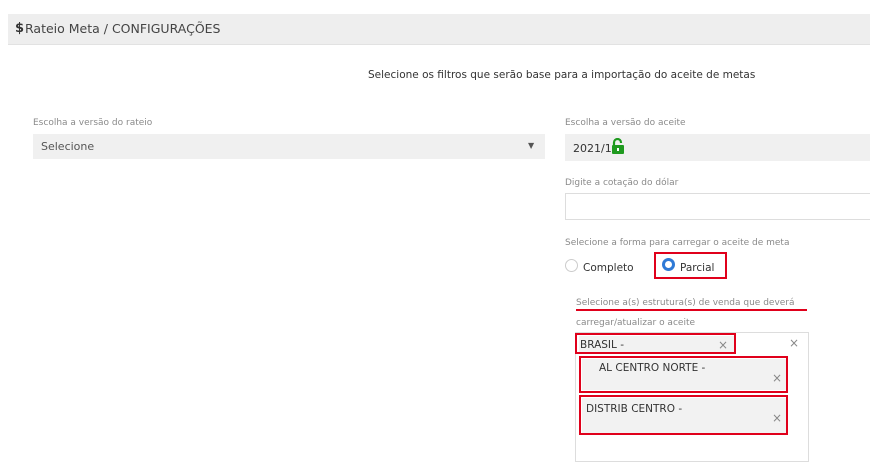 This screenshot has width=870, height=470. Describe the element at coordinates (625, 123) in the screenshot. I see `aceite-label: Escolha a versão do aceite` at that location.